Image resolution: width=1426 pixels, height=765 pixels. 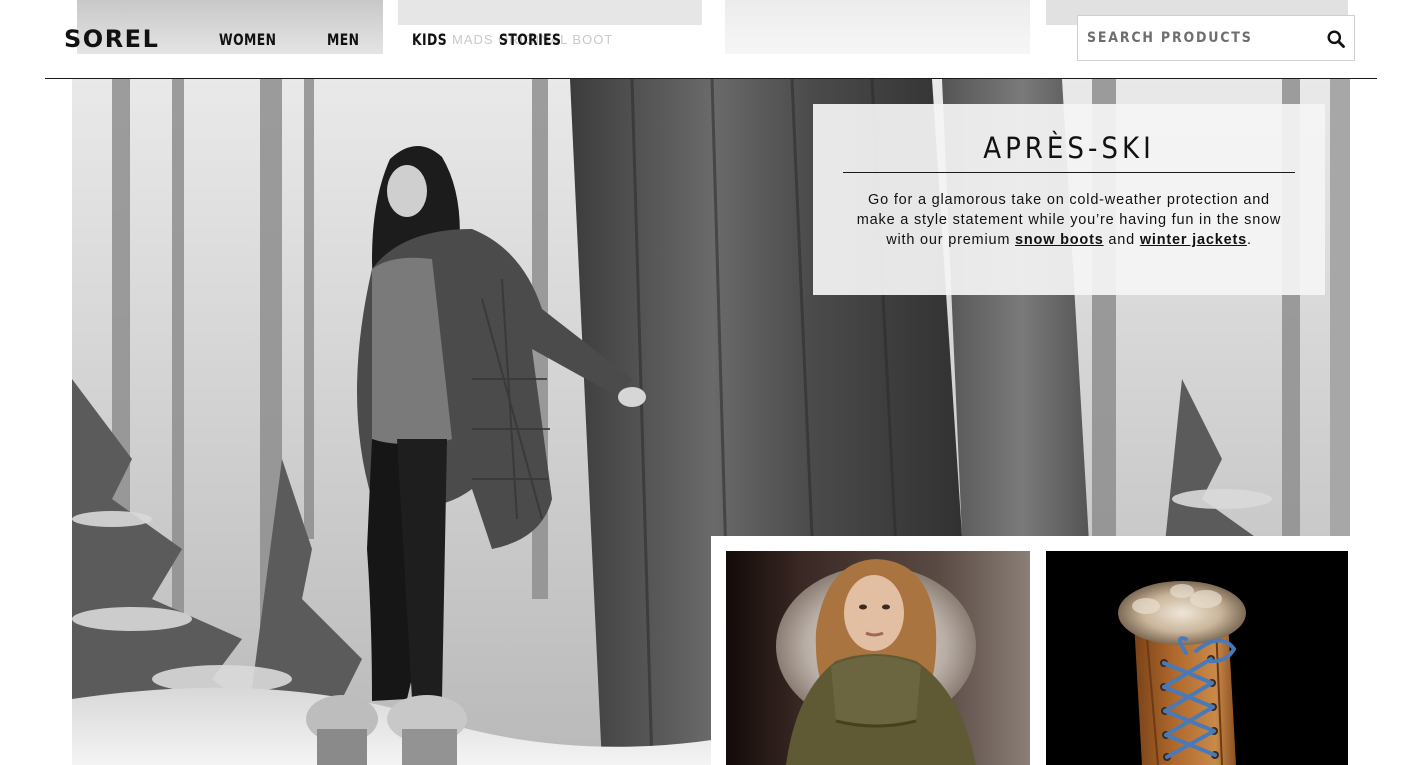 I want to click on brand-logo: SOREL, so click(x=111, y=39).